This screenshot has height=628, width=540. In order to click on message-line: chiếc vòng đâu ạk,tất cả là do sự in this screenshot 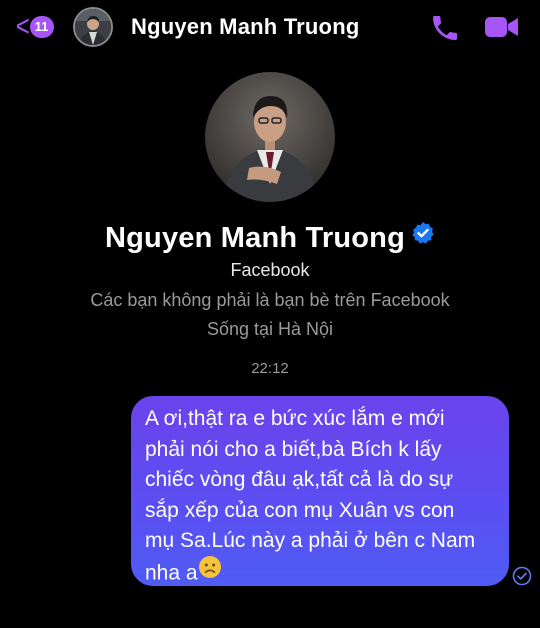, I will do `click(299, 479)`.